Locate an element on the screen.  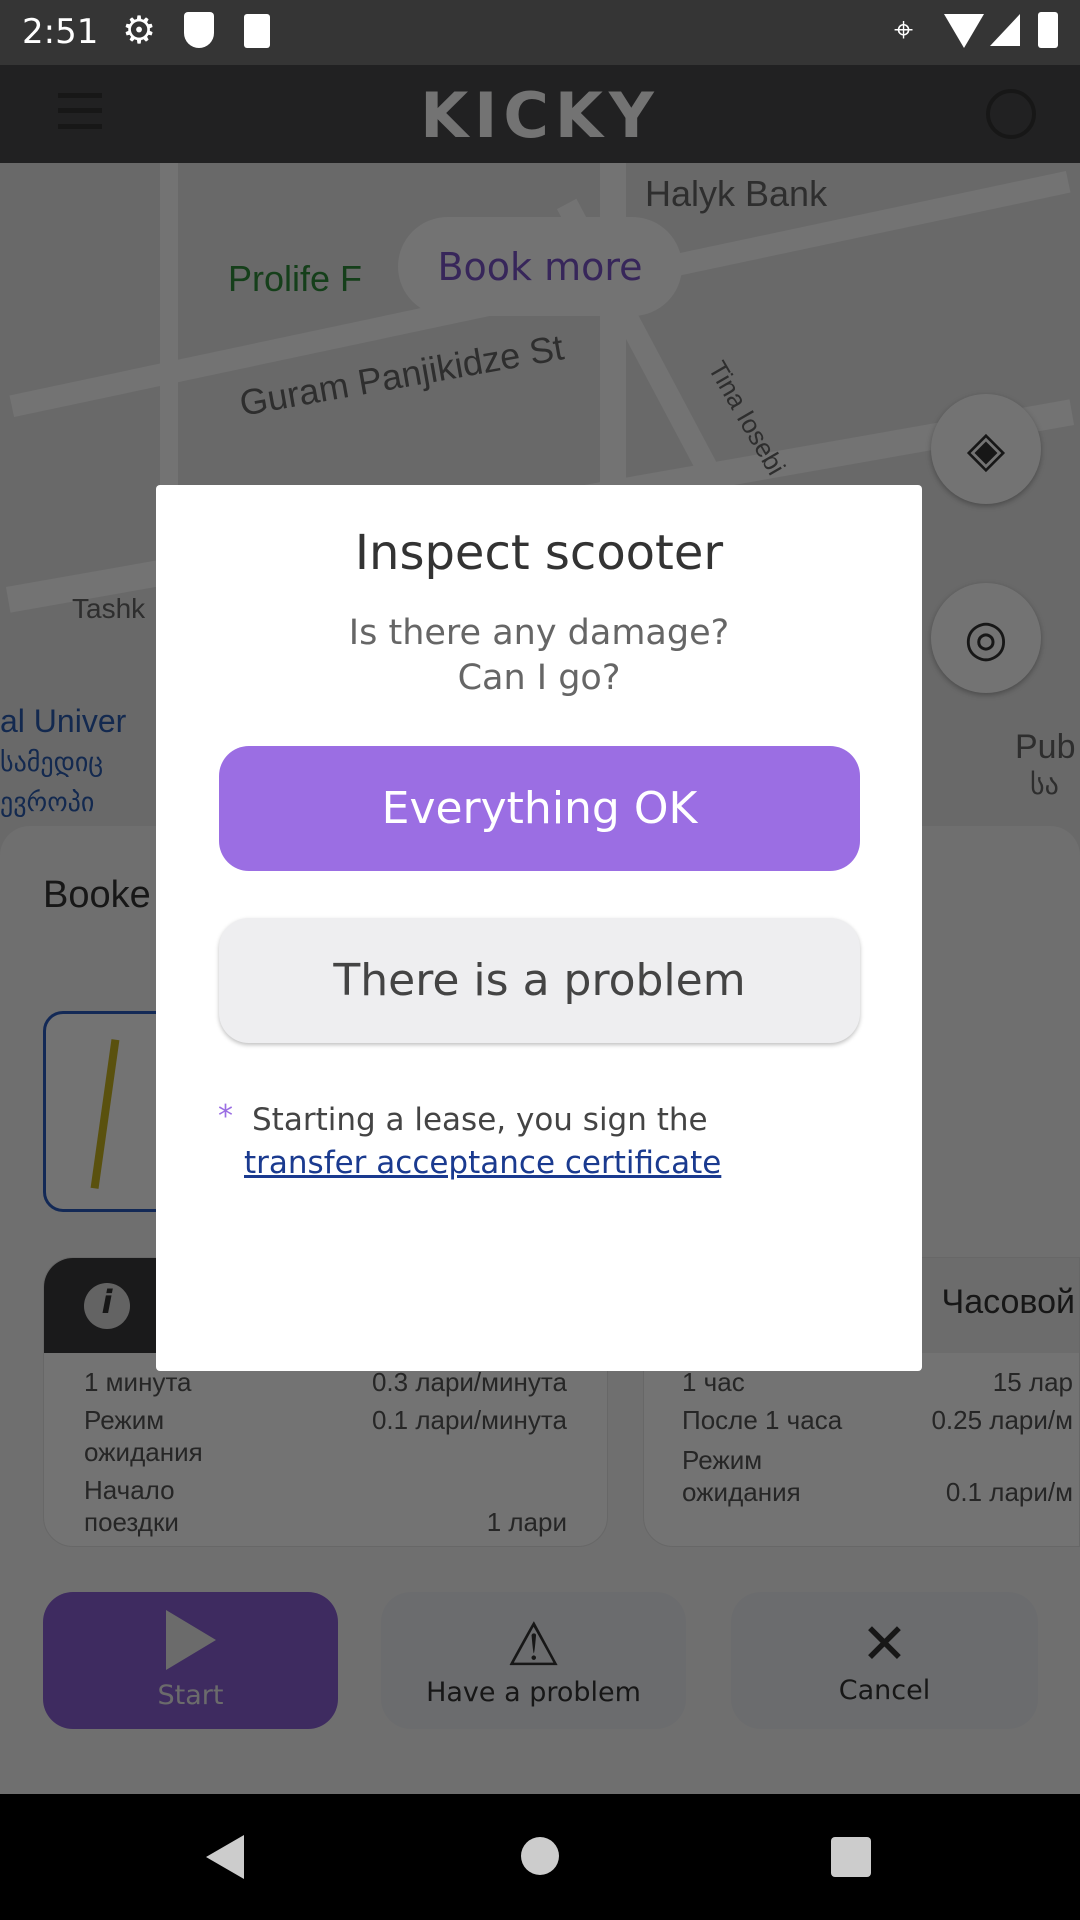
home-icon is located at coordinates (540, 1856).